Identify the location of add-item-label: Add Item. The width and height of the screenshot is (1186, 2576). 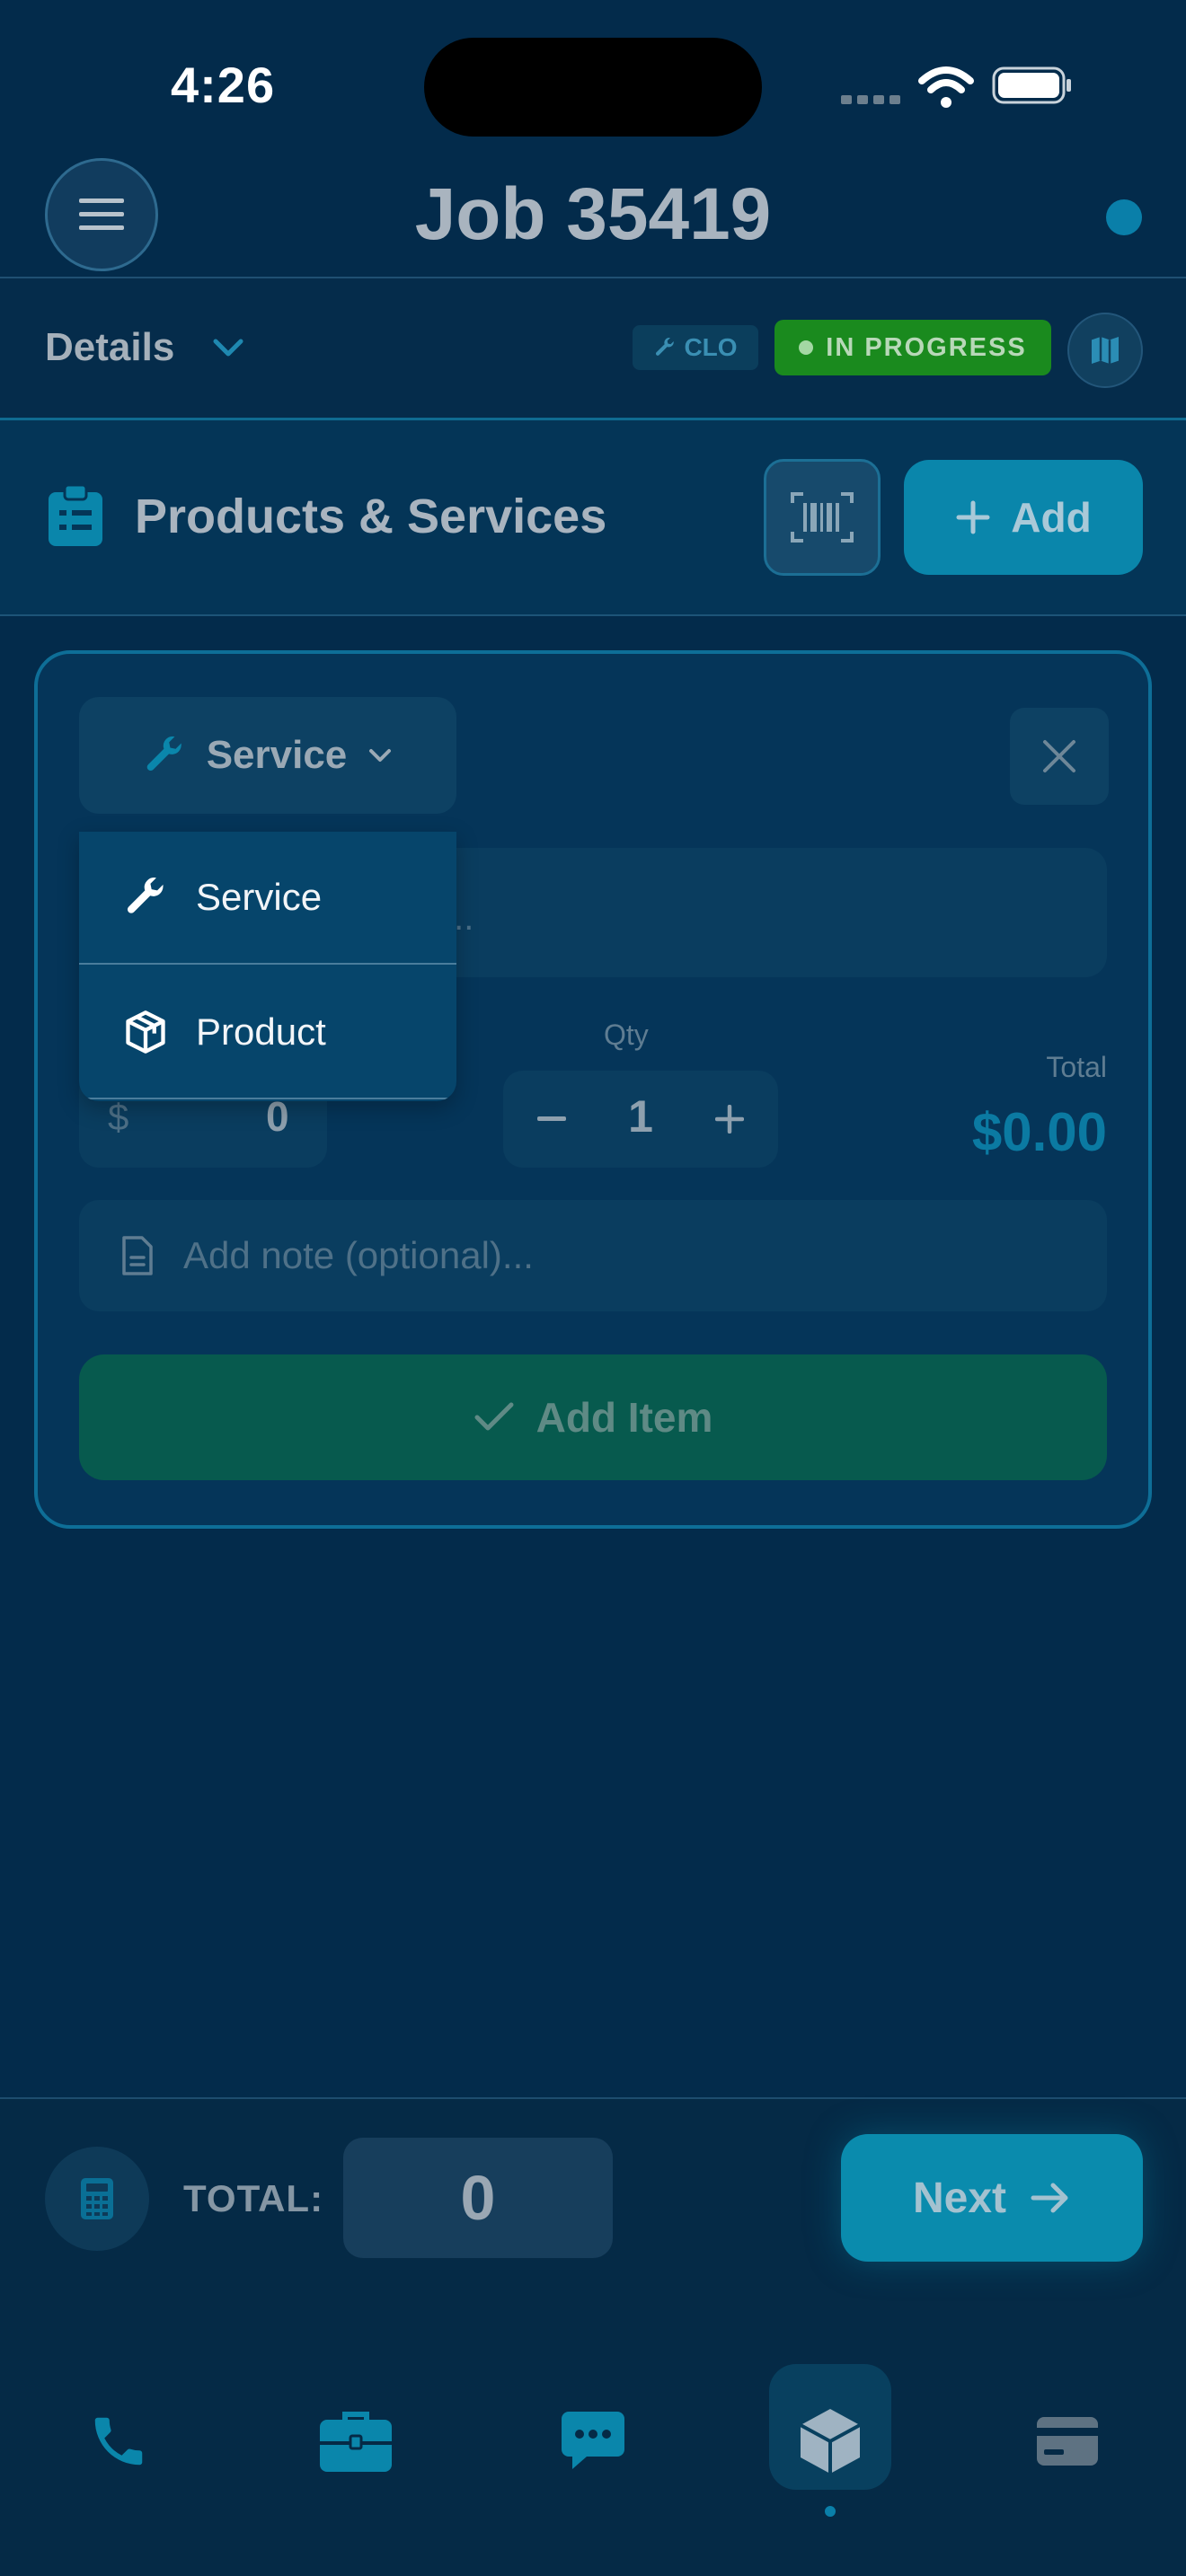
(624, 1417).